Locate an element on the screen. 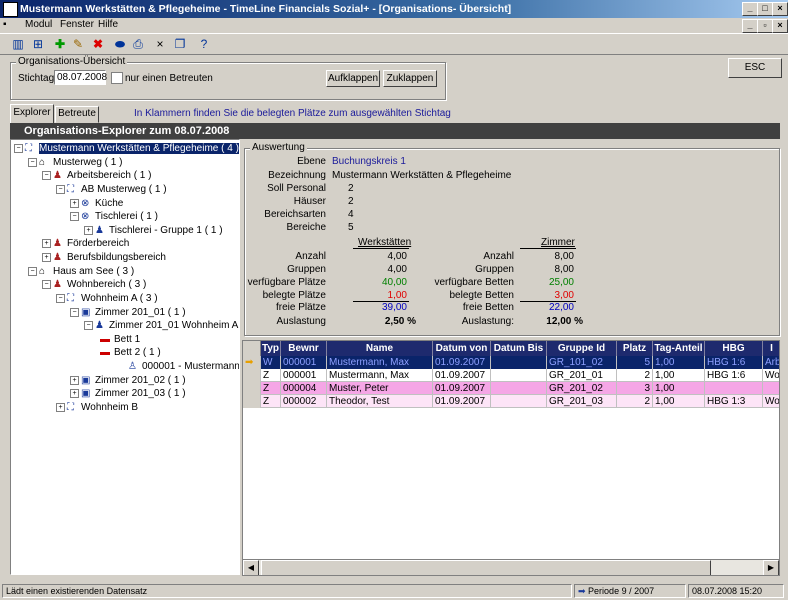 Image resolution: width=788 pixels, height=600 pixels. help-icon: ? is located at coordinates (204, 44).